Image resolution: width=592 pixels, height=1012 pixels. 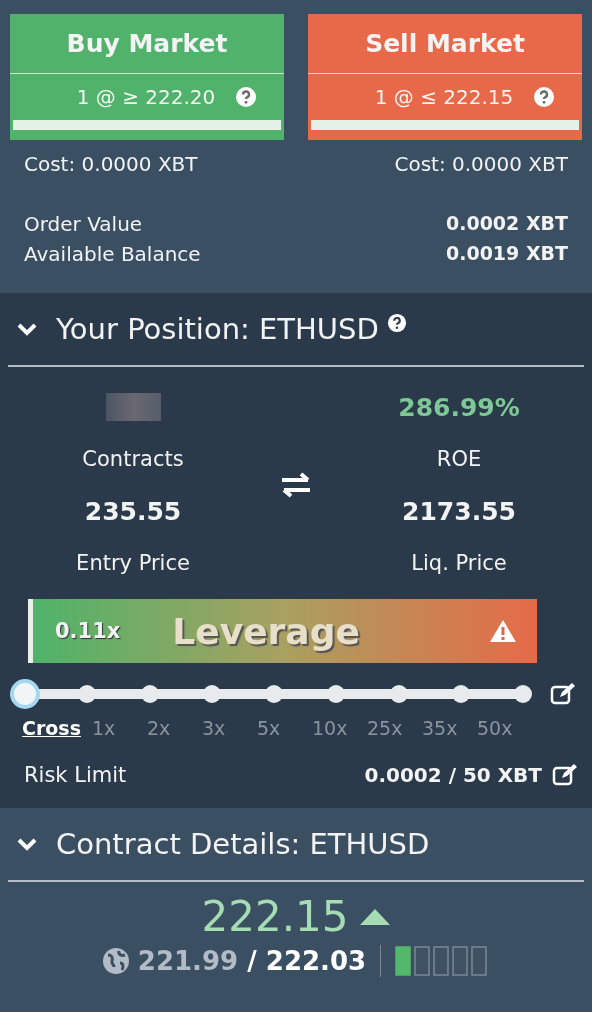 What do you see at coordinates (83, 224) in the screenshot?
I see `summary-label: Order Value` at bounding box center [83, 224].